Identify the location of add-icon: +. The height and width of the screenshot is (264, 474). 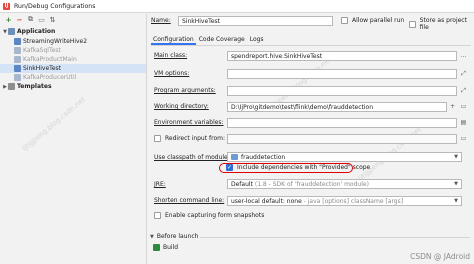
(8, 19).